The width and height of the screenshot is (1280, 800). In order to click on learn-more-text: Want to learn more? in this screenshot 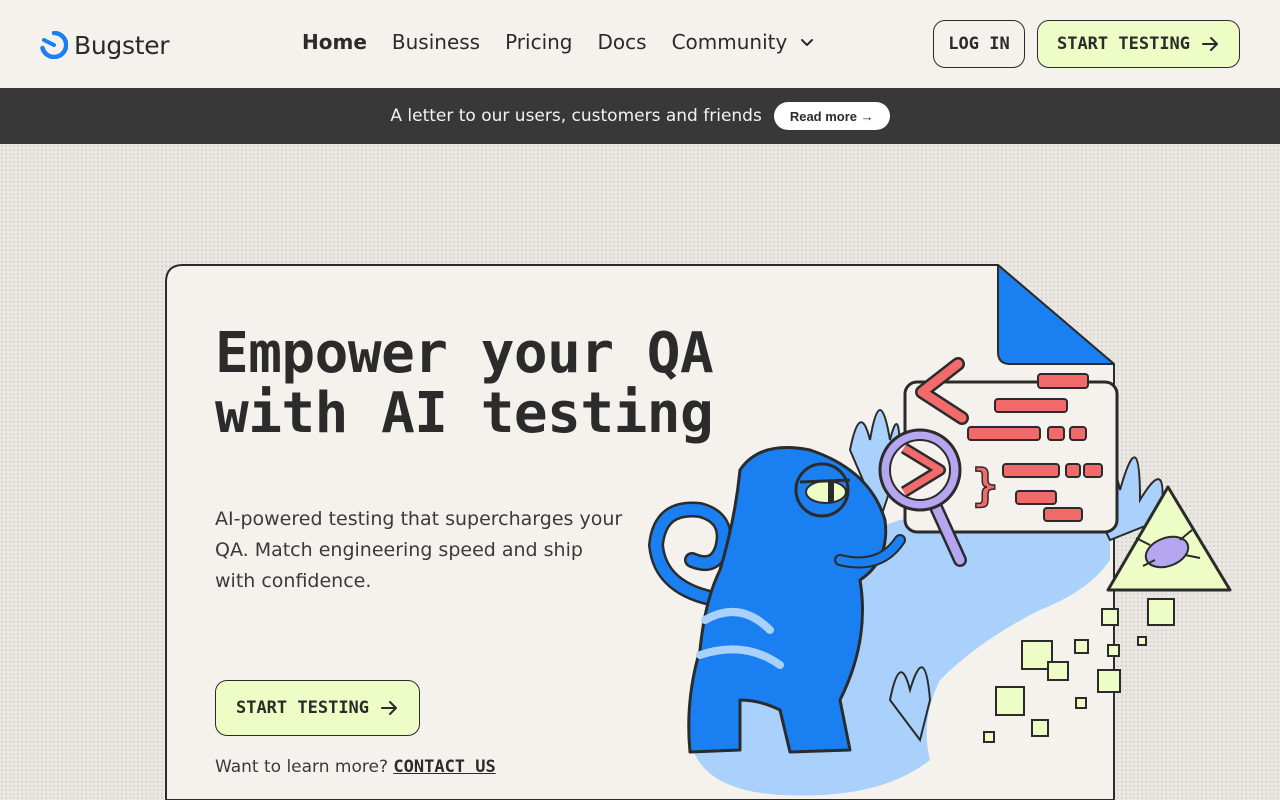, I will do `click(301, 767)`.